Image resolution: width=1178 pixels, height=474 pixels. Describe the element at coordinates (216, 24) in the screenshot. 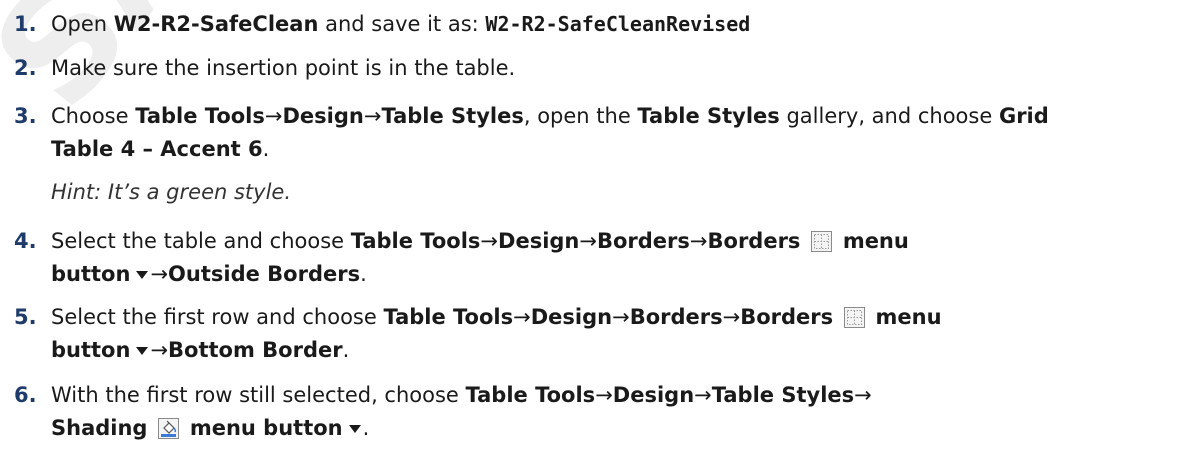

I see `file-name: W2-R2-SafeClean` at that location.